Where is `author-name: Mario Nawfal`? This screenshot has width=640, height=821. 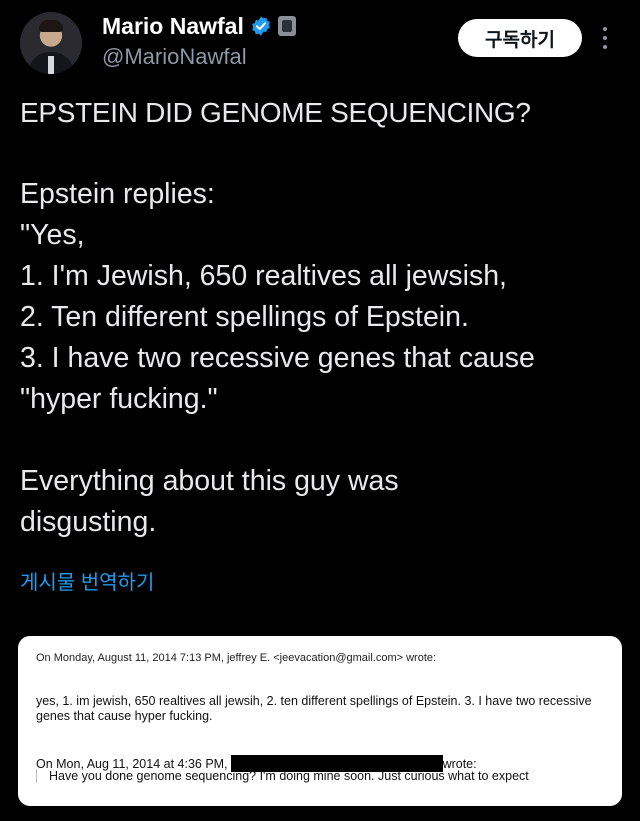 author-name: Mario Nawfal is located at coordinates (173, 26).